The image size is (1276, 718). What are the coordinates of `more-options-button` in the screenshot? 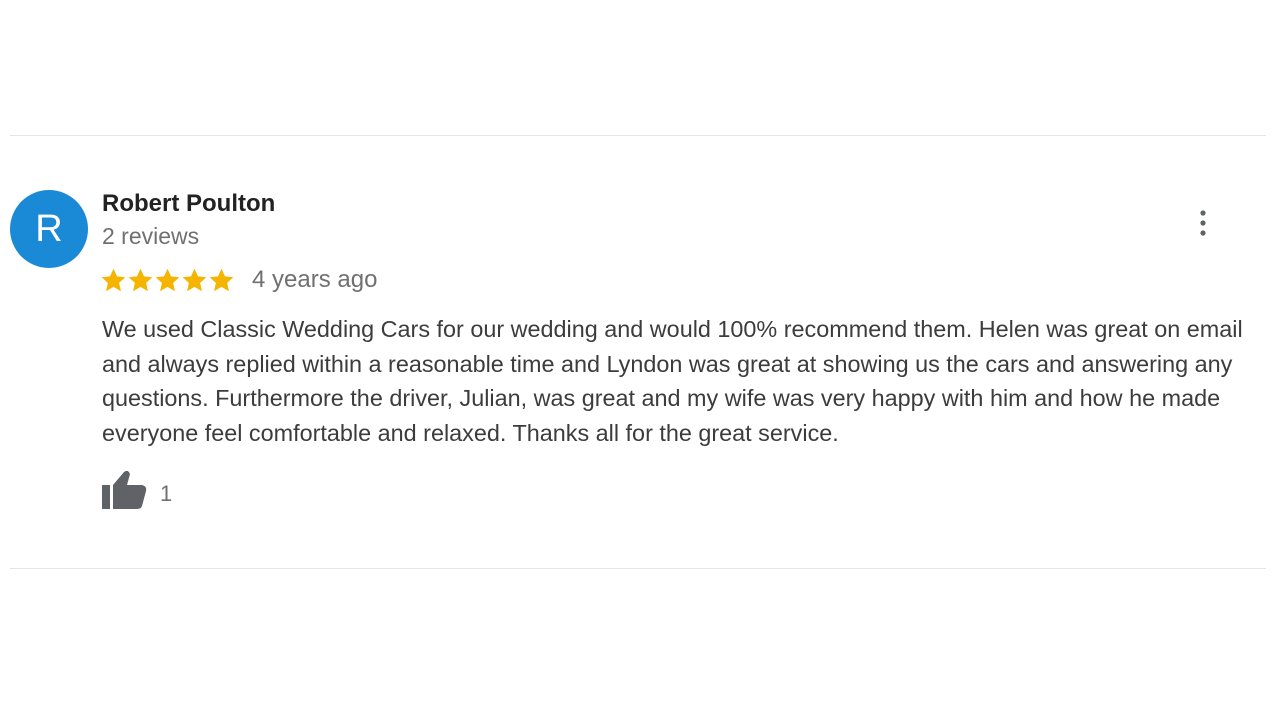 It's located at (1203, 223).